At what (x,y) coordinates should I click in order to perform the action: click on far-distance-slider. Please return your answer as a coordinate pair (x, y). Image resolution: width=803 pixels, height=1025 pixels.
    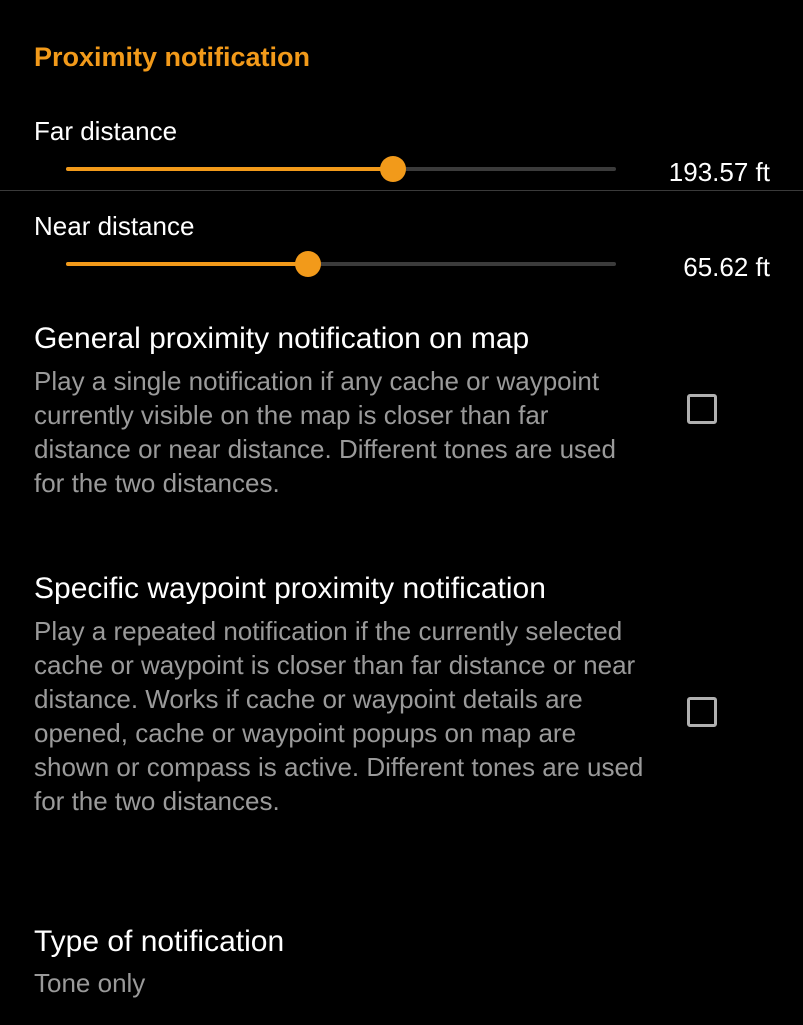
    Looking at the image, I should click on (341, 169).